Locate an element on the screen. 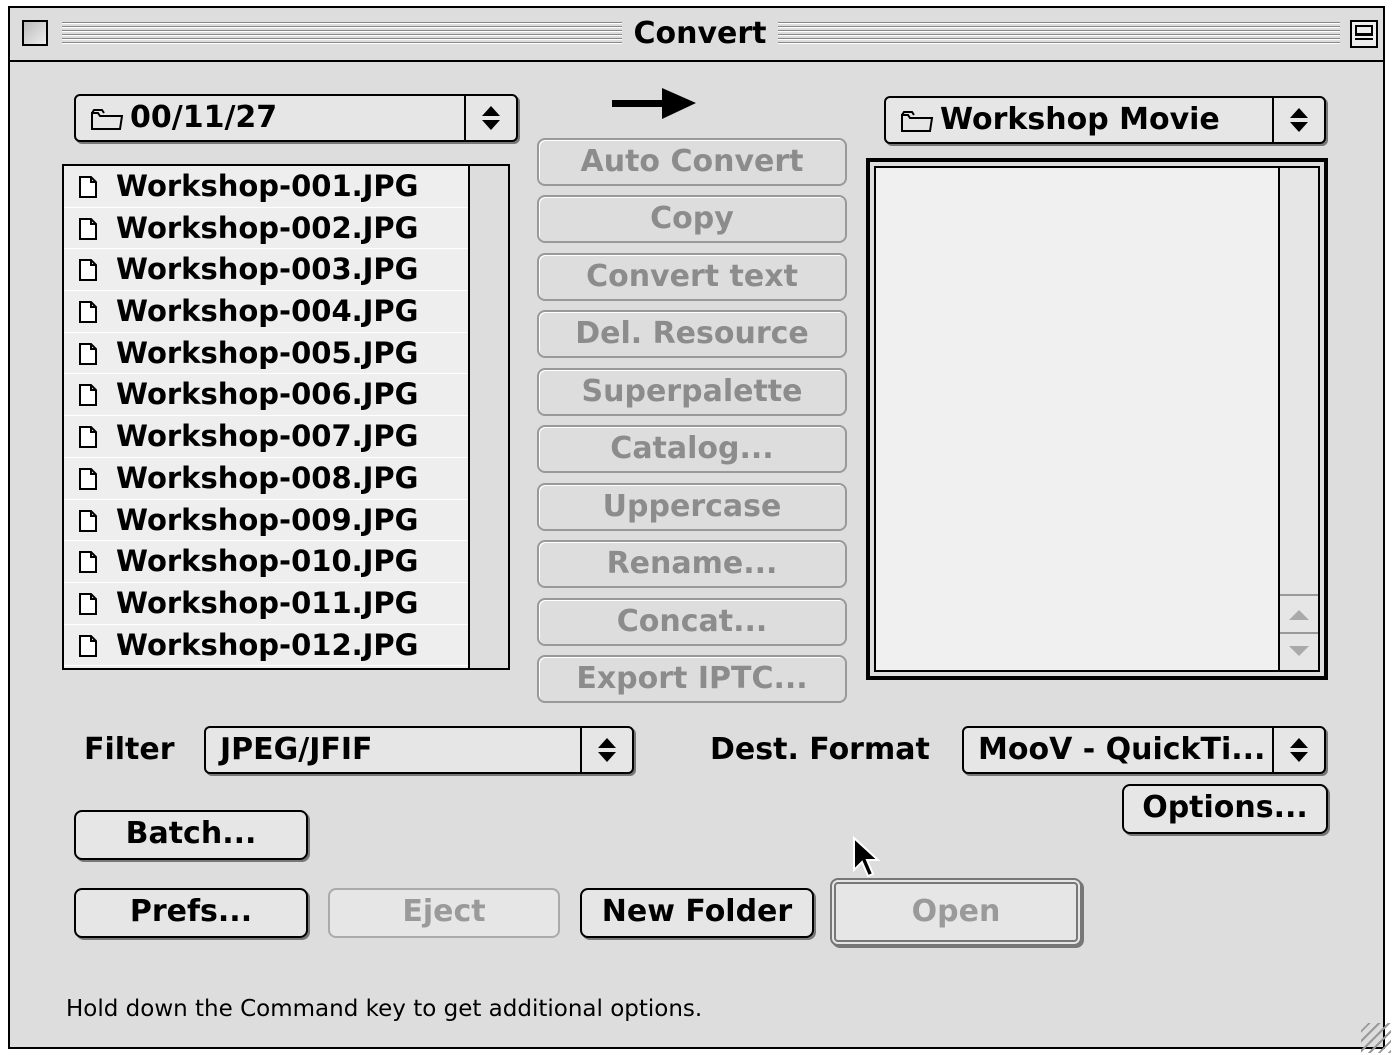 The height and width of the screenshot is (1055, 1393). file-name: Workshop-009.JPG is located at coordinates (267, 519).